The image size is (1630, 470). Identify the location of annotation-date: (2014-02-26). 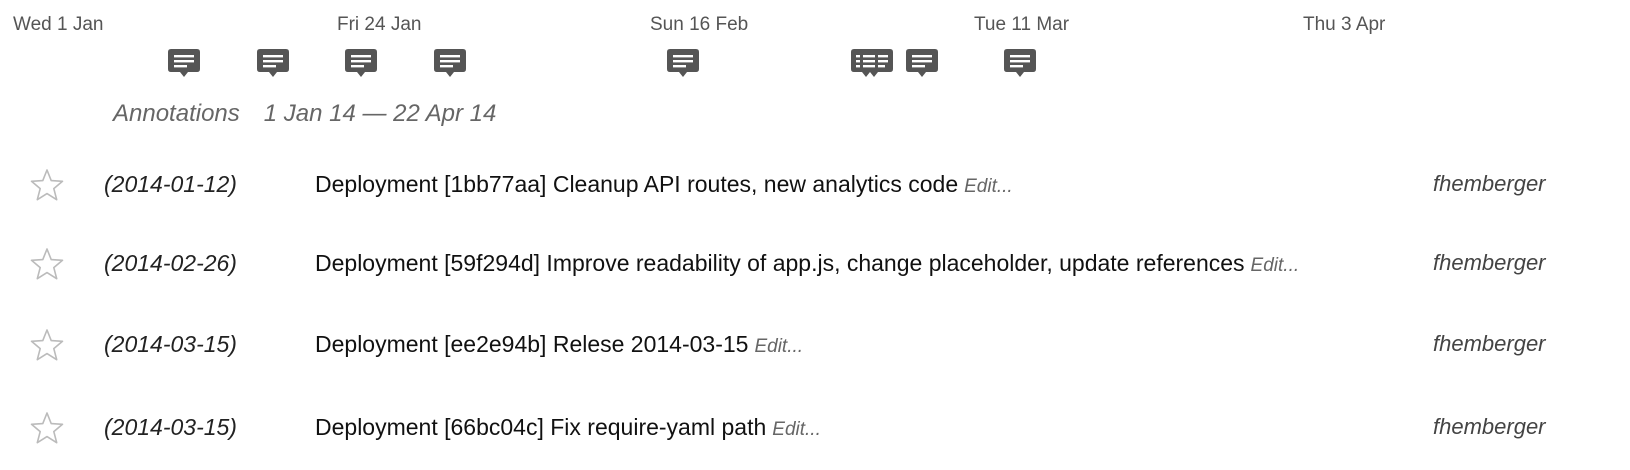
(170, 263).